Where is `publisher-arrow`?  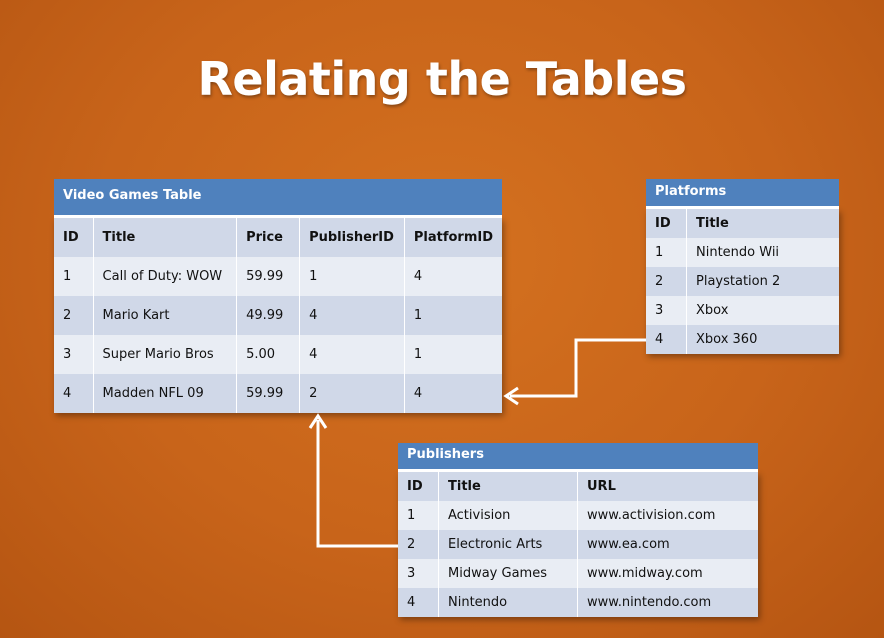
publisher-arrow is located at coordinates (357, 484).